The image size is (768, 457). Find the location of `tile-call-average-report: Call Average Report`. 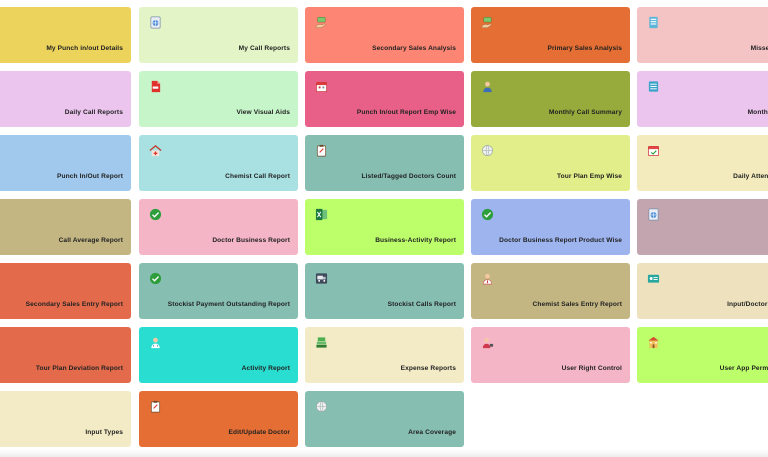

tile-call-average-report: Call Average Report is located at coordinates (65, 227).